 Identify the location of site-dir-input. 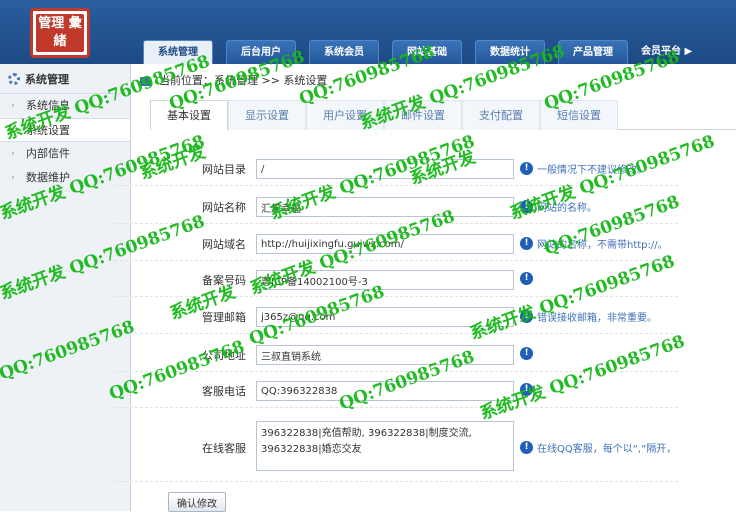
(385, 169).